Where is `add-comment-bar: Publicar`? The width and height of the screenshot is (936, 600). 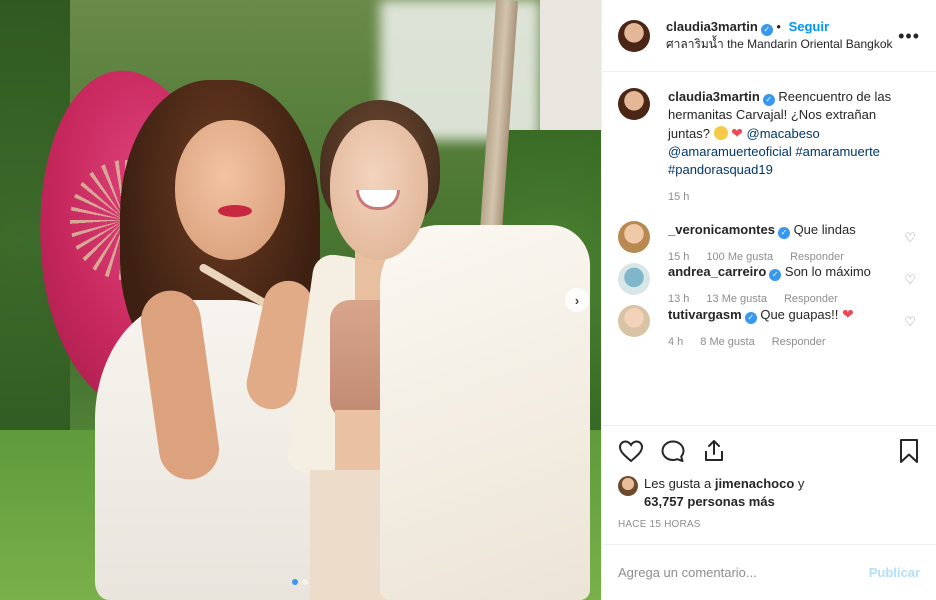
add-comment-bar: Publicar is located at coordinates (769, 572).